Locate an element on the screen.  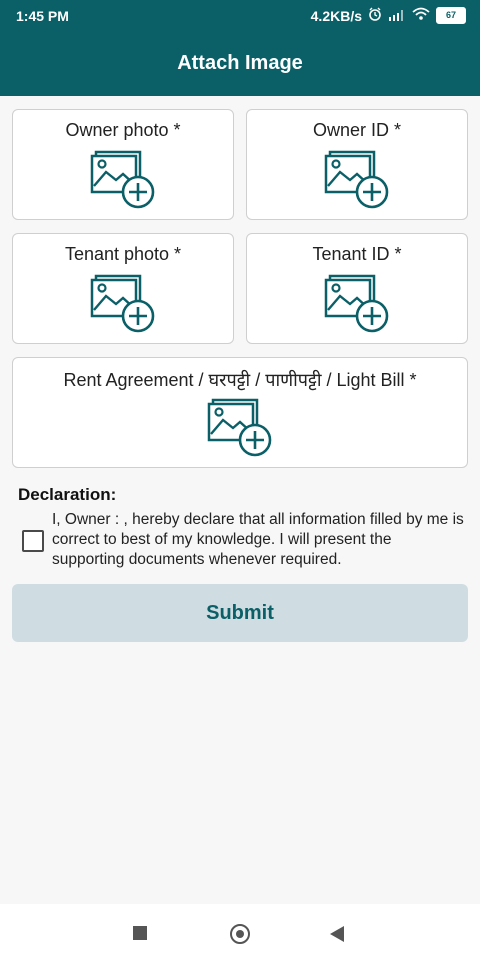
owner-photo-card: Owner photo * is located at coordinates (123, 164).